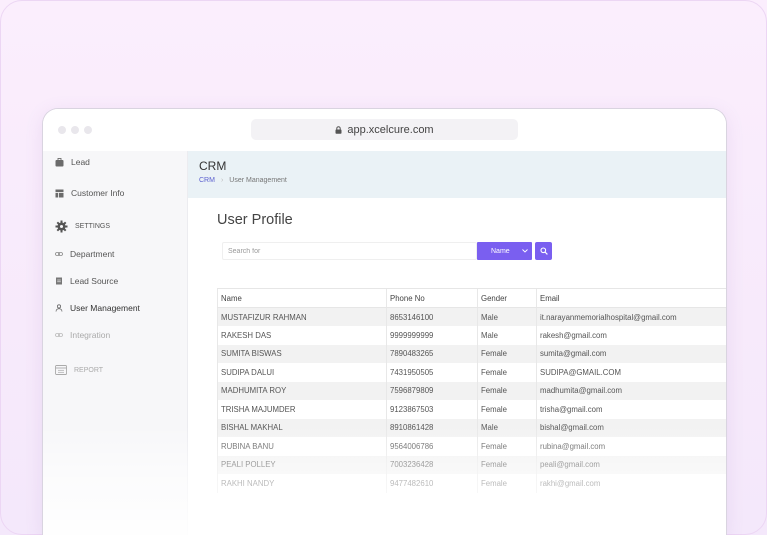 This screenshot has height=535, width=767. What do you see at coordinates (349, 251) in the screenshot?
I see `search-input` at bounding box center [349, 251].